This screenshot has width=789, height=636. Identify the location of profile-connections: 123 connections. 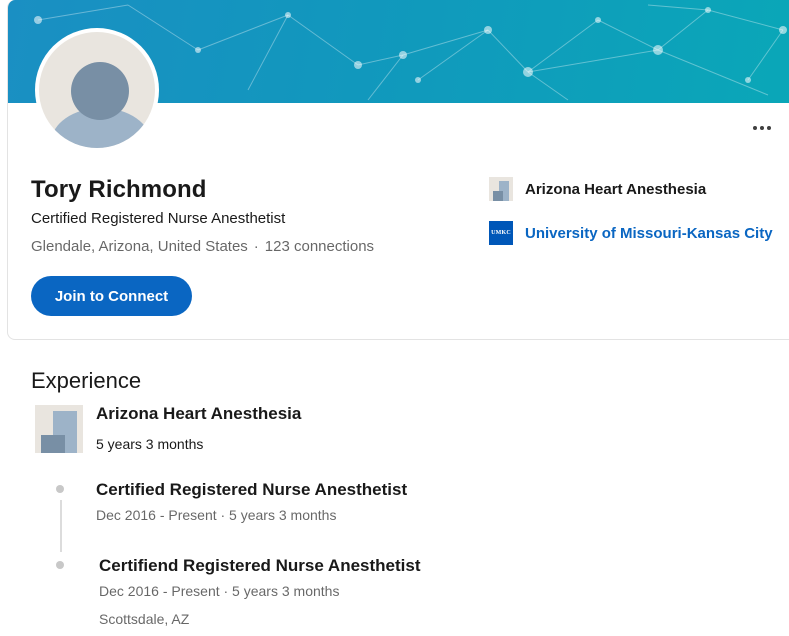
(319, 246).